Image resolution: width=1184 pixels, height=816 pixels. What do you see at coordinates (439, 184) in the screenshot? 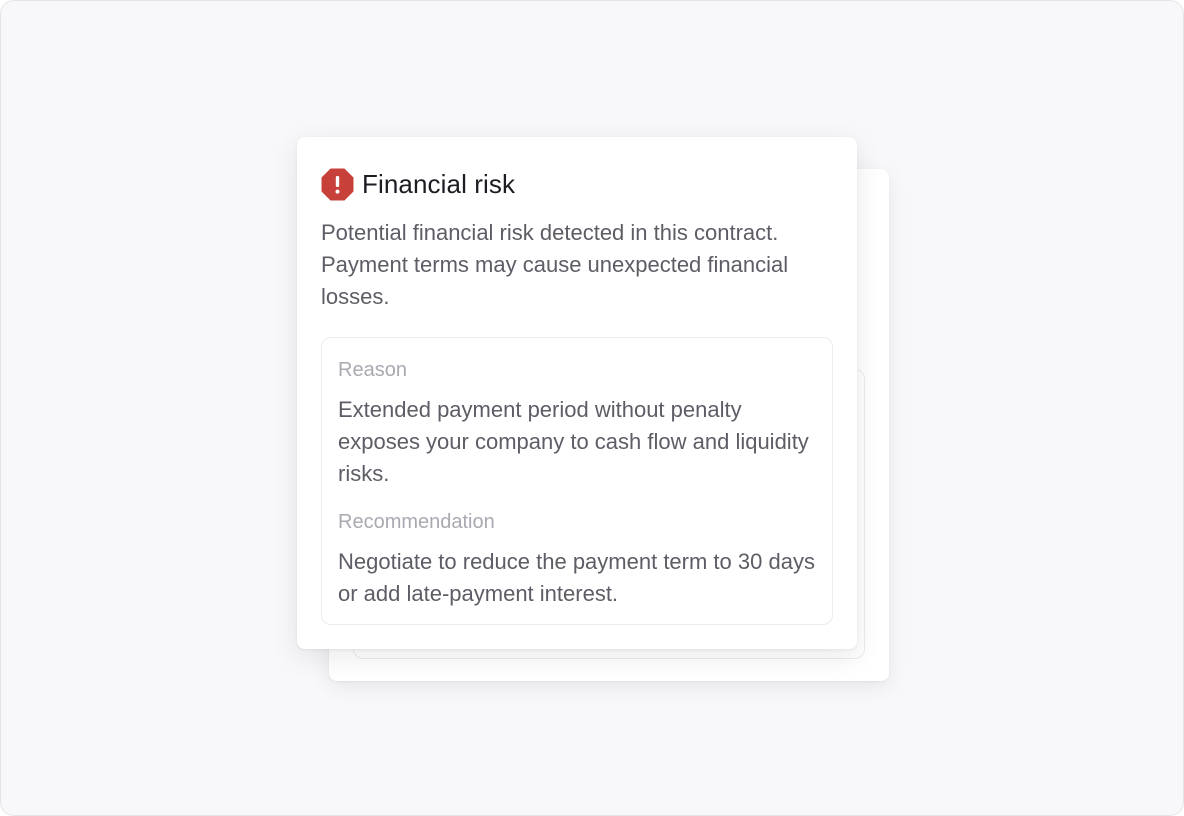
I see `risk-title: Financial risk` at bounding box center [439, 184].